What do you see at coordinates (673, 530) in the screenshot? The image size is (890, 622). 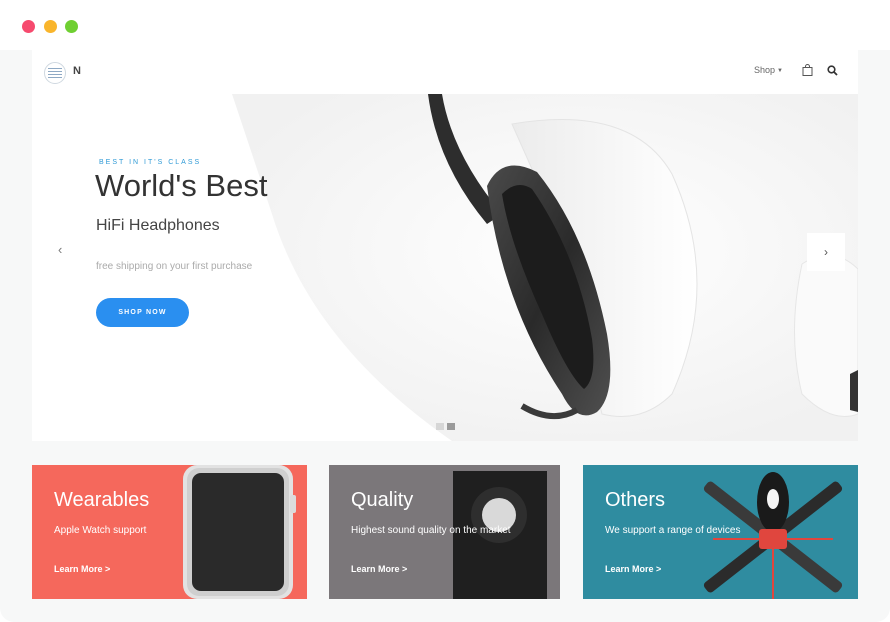 I see `card-description: We support a range of devices` at bounding box center [673, 530].